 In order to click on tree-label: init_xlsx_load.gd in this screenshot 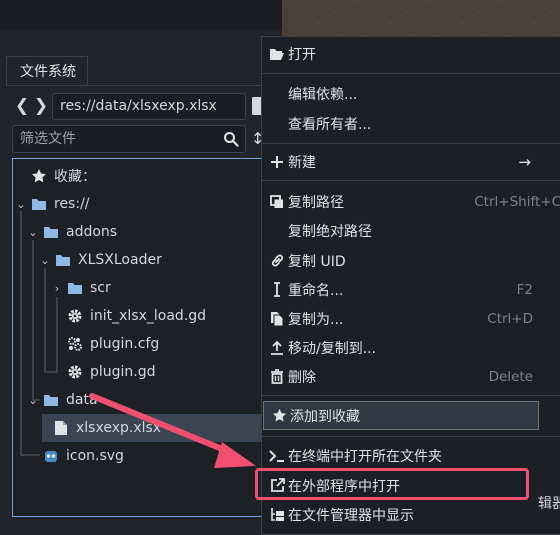, I will do `click(148, 316)`.